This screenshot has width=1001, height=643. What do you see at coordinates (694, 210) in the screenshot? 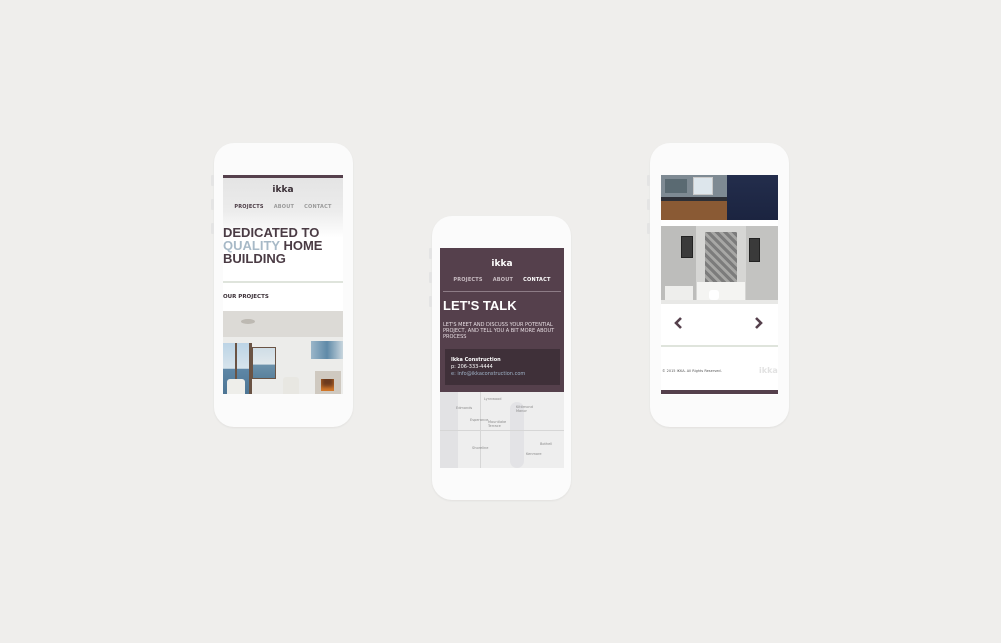
I see `cabinet` at bounding box center [694, 210].